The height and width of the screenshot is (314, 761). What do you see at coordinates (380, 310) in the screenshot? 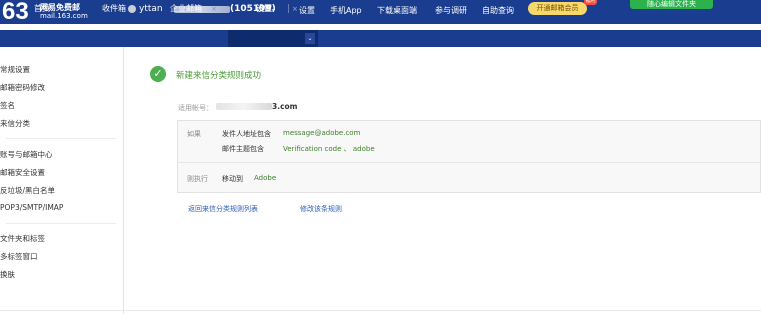
I see `bottom-divider` at bounding box center [380, 310].